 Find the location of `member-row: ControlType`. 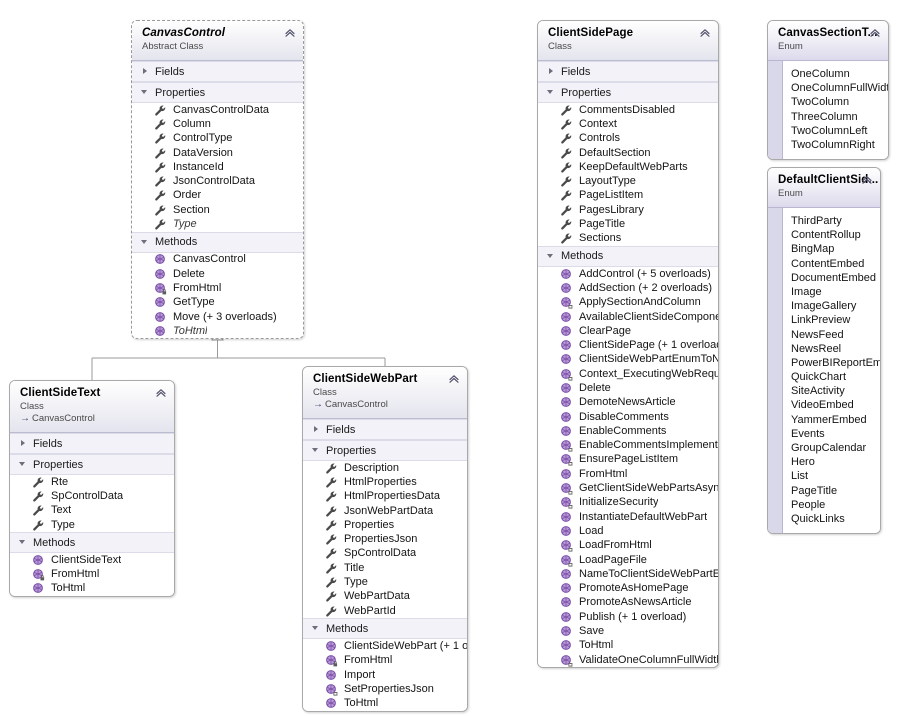

member-row: ControlType is located at coordinates (217, 138).